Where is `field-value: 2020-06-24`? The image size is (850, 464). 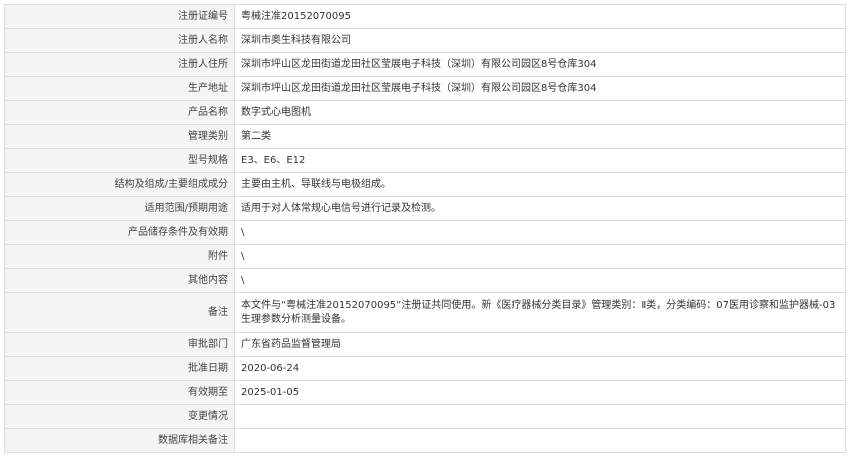
field-value: 2020-06-24 is located at coordinates (540, 368).